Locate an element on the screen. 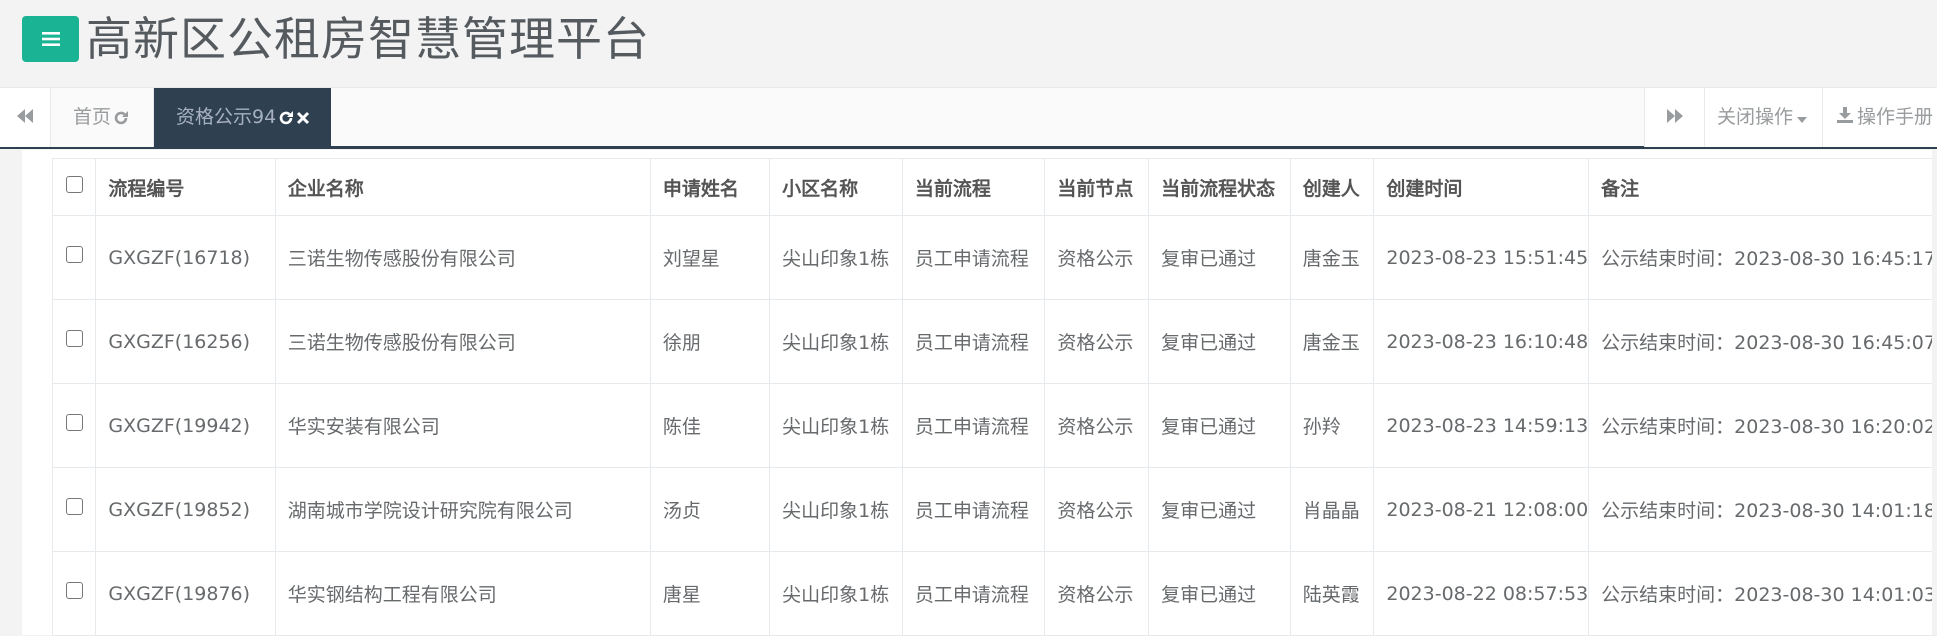  column-header: 备注 is located at coordinates (1762, 187).